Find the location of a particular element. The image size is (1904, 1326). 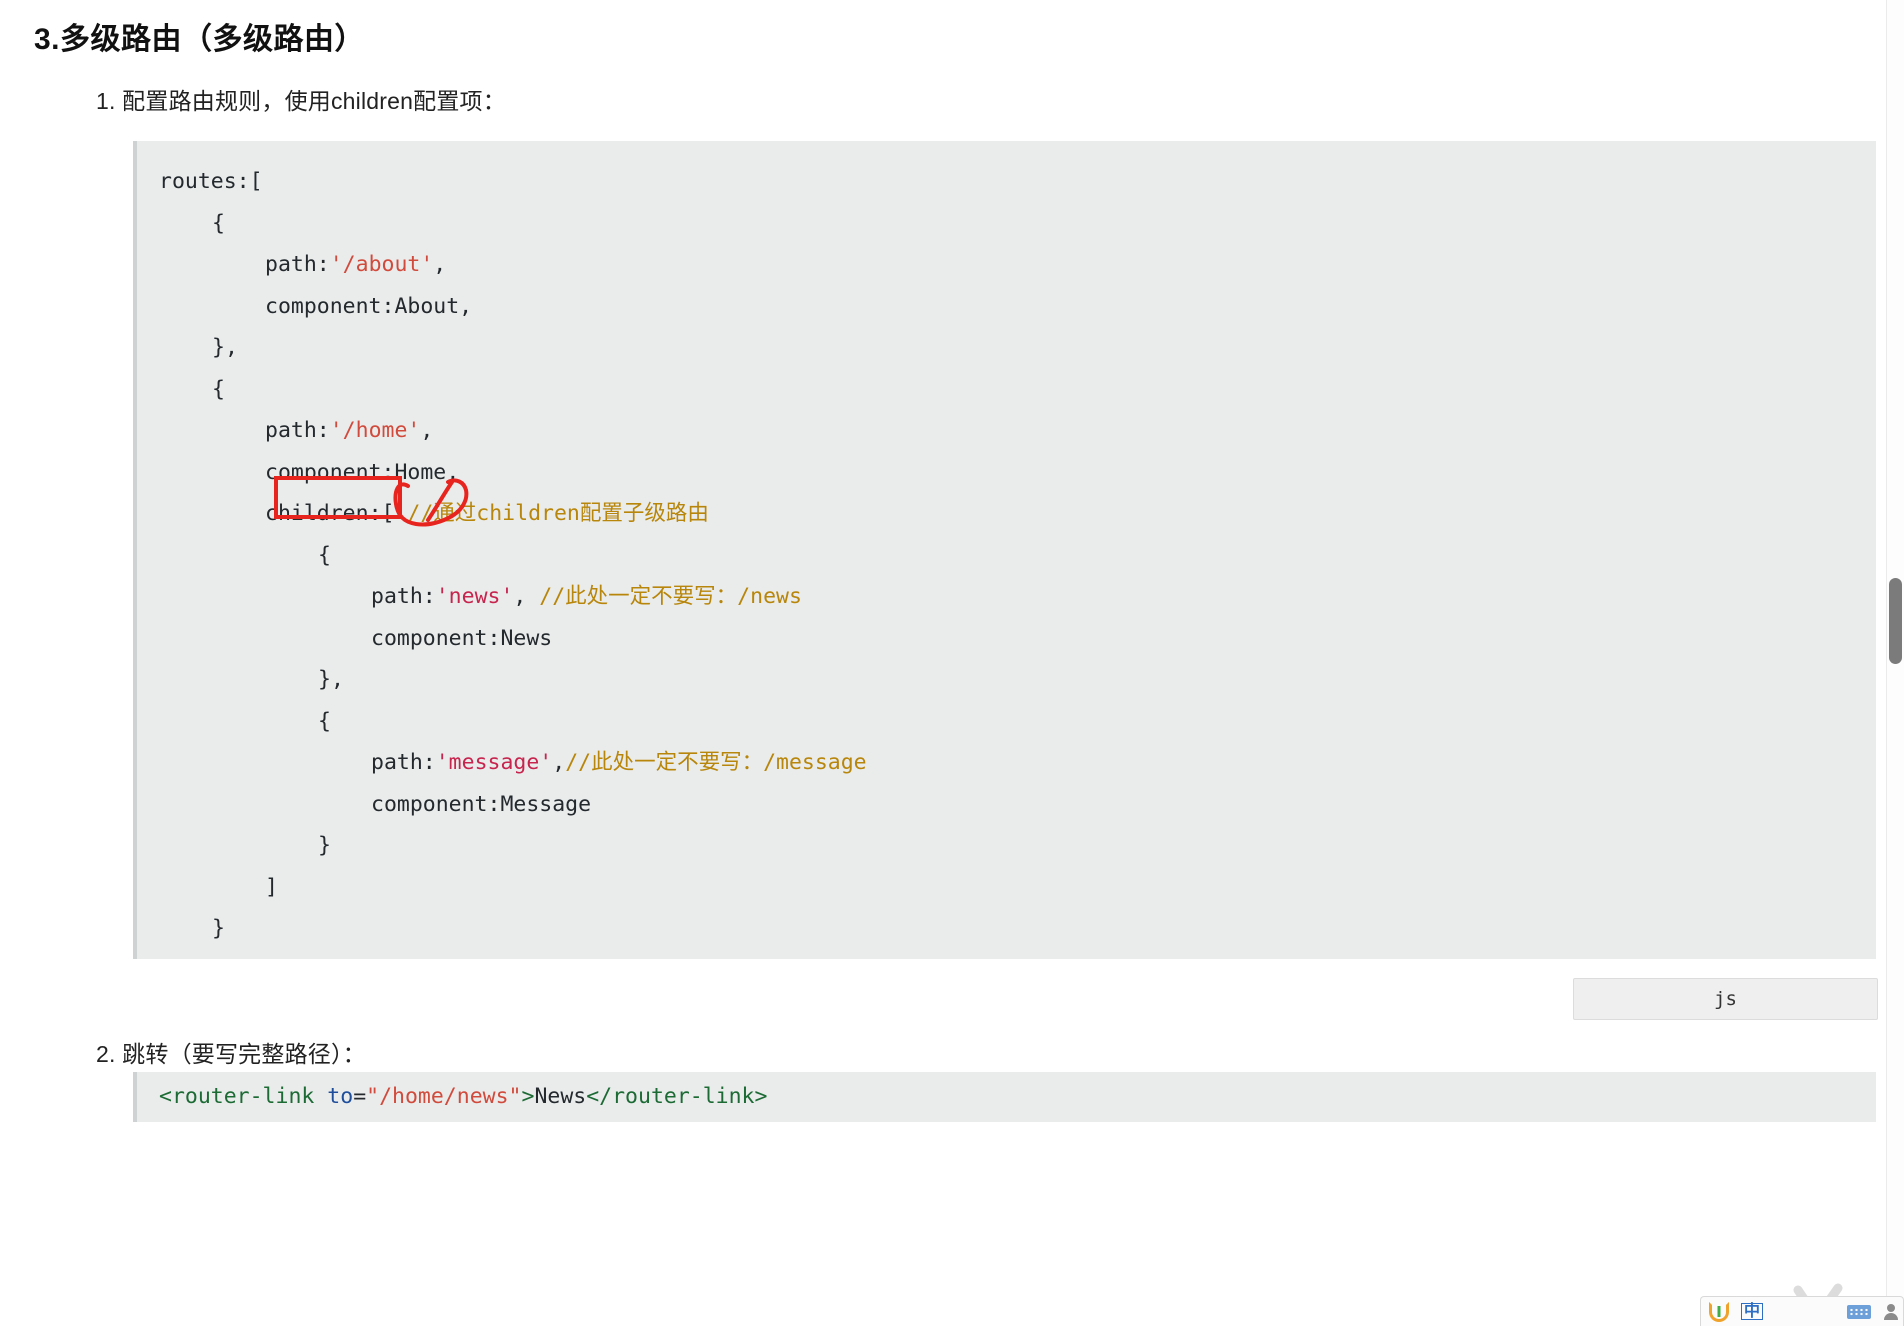

code-token: <router-link is located at coordinates (237, 1096).